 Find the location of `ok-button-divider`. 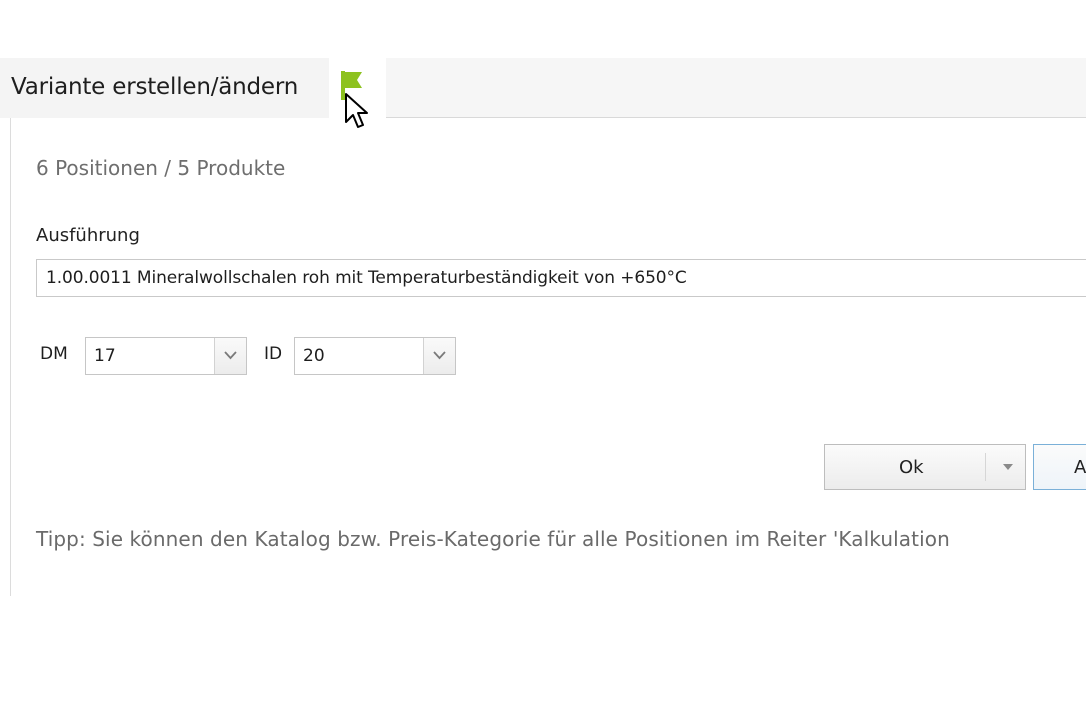

ok-button-divider is located at coordinates (985, 467).